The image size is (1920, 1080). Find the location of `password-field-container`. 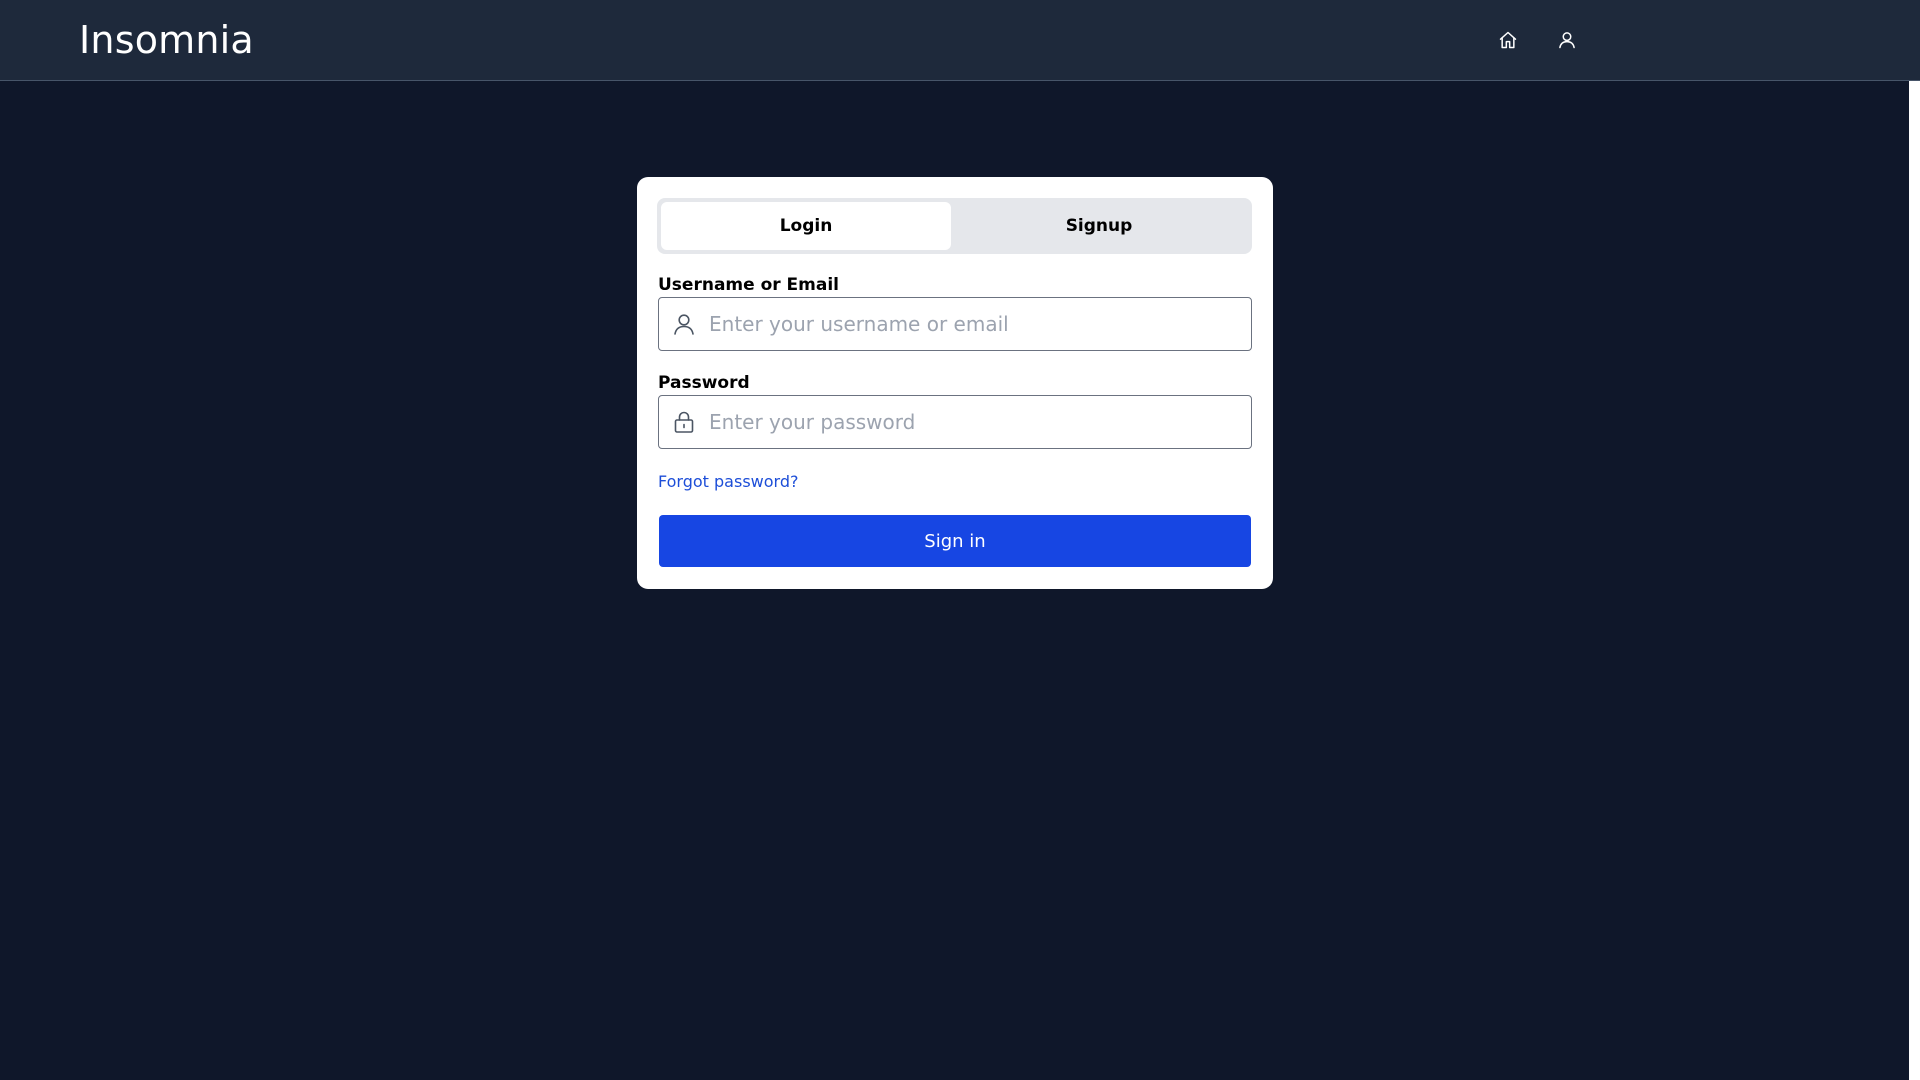

password-field-container is located at coordinates (955, 422).